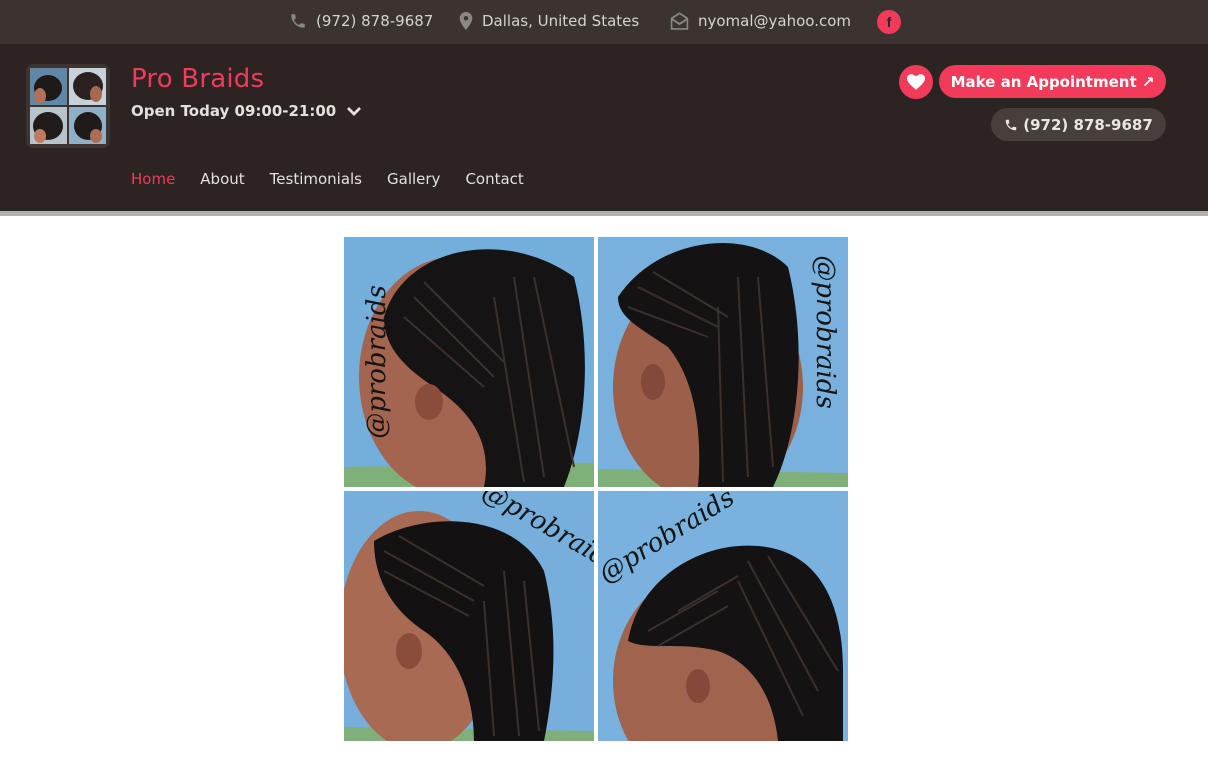 The height and width of the screenshot is (764, 1208). What do you see at coordinates (561, 21) in the screenshot?
I see `topbar-location-text: Dallas, United States` at bounding box center [561, 21].